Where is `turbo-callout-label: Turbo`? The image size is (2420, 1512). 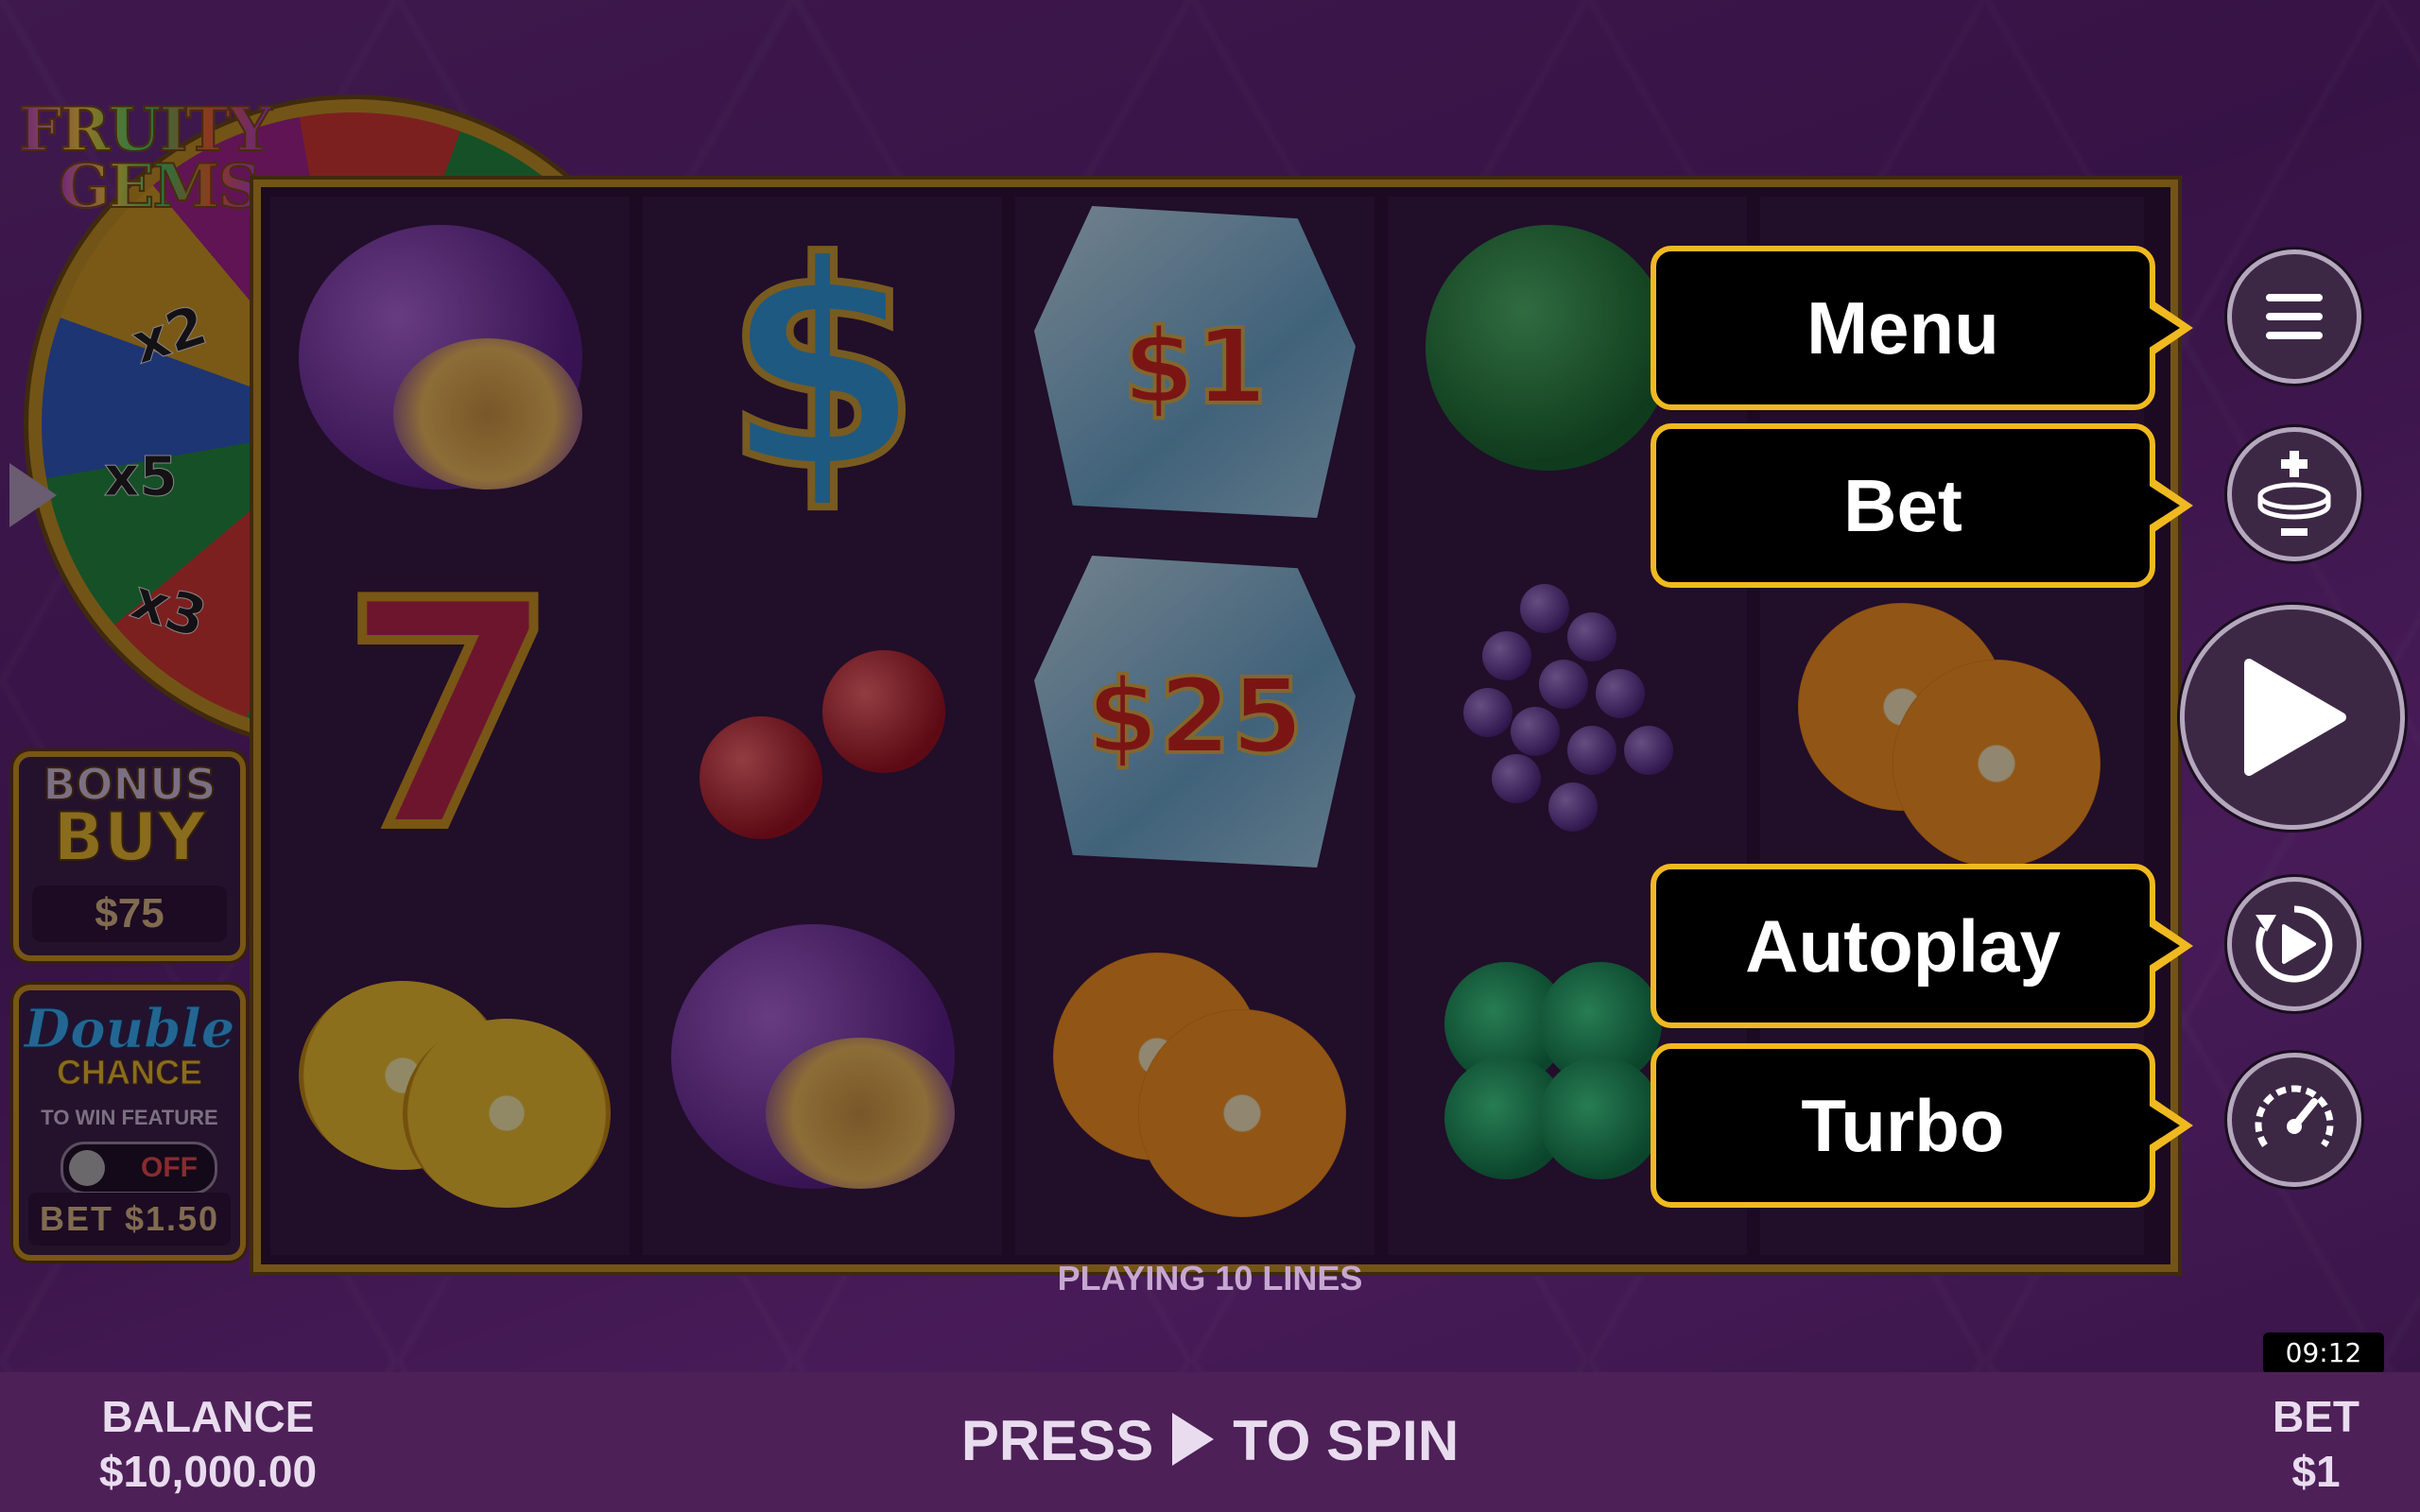 turbo-callout-label: Turbo is located at coordinates (1903, 1125).